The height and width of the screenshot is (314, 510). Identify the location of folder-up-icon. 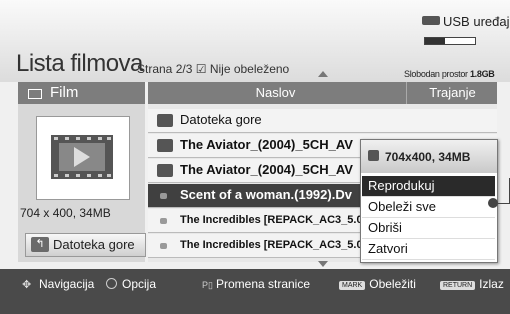
(165, 120).